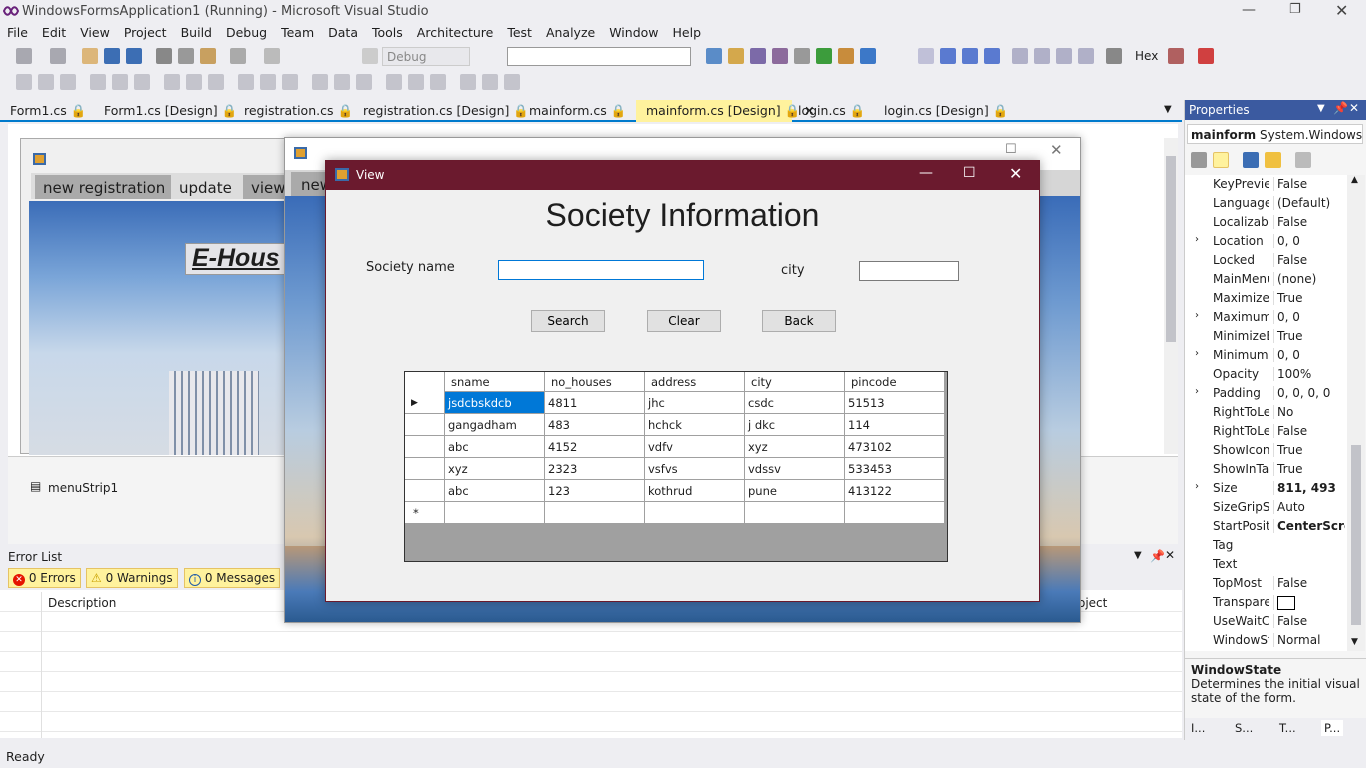 This screenshot has height=768, width=1366. Describe the element at coordinates (196, 31) in the screenshot. I see `menu-build: Build` at that location.